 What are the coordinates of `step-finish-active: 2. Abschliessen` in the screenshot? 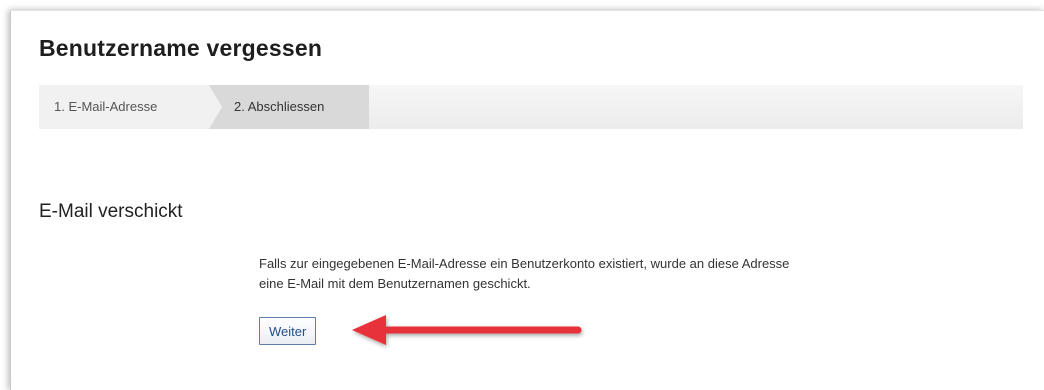 It's located at (289, 107).